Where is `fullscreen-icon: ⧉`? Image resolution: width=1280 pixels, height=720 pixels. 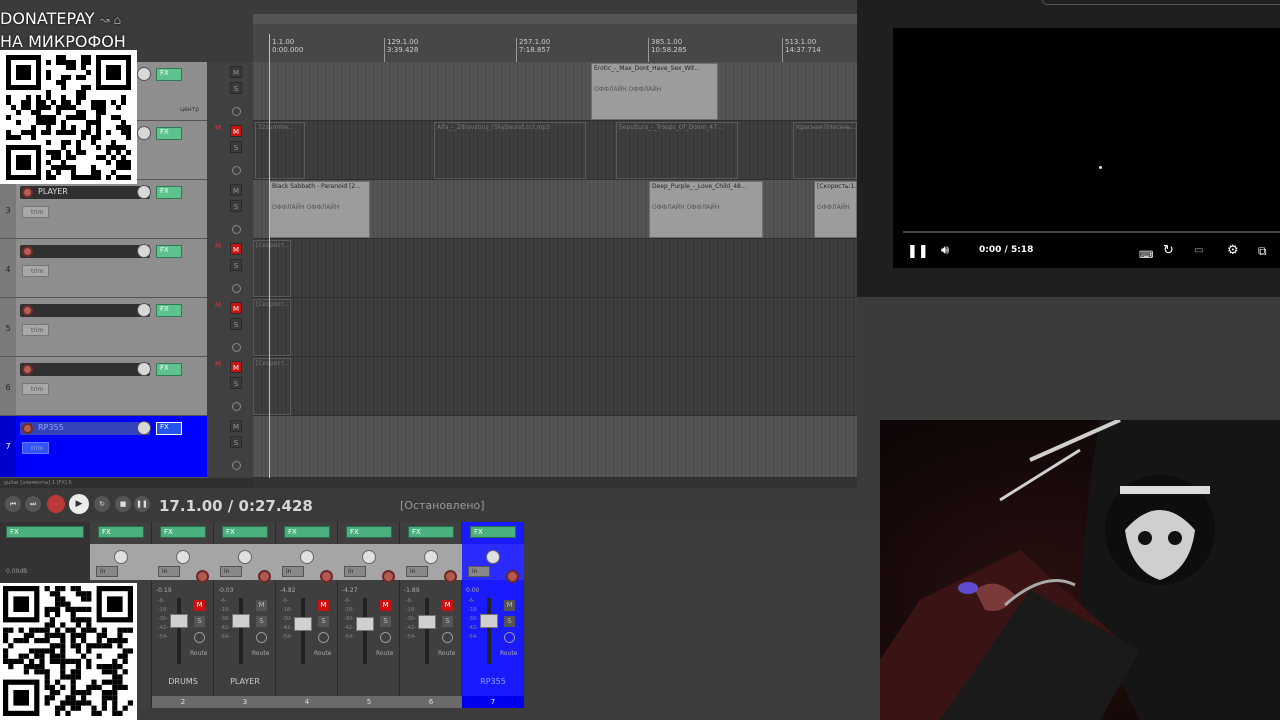
fullscreen-icon: ⧉ is located at coordinates (1262, 251).